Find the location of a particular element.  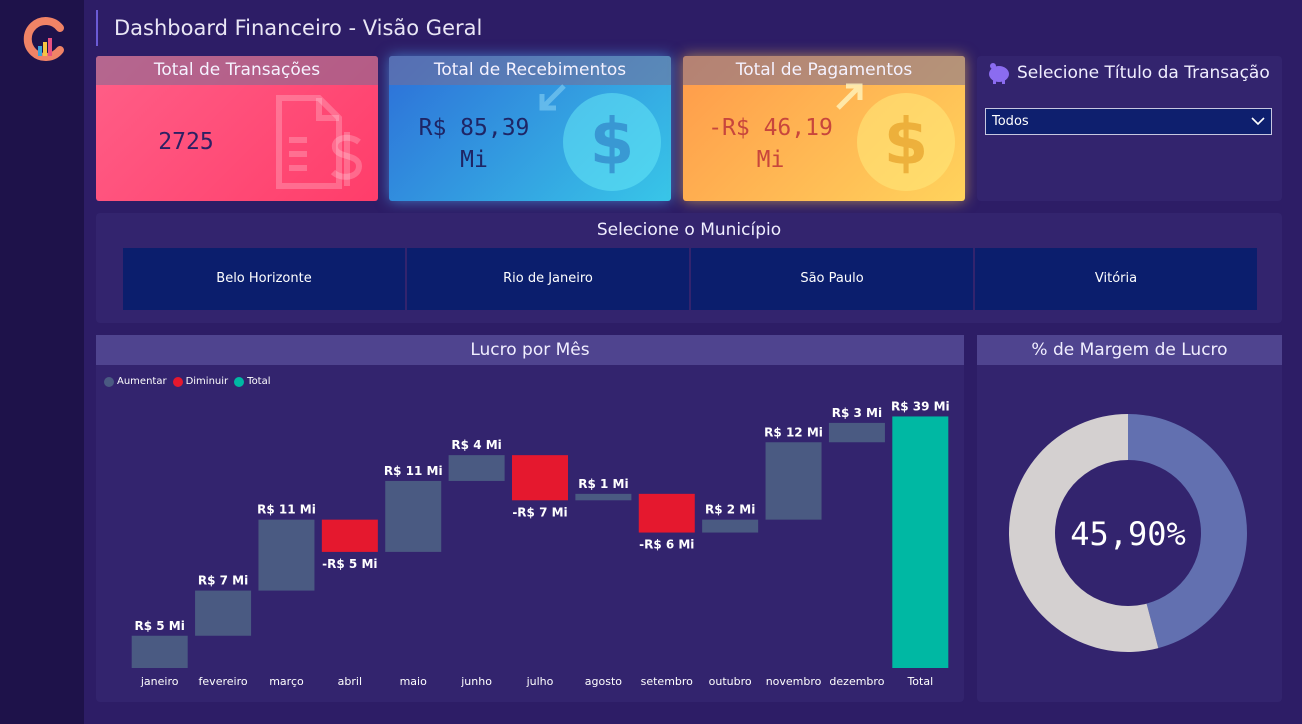

transaction-title-dropdown: Todos is located at coordinates (1128, 121).